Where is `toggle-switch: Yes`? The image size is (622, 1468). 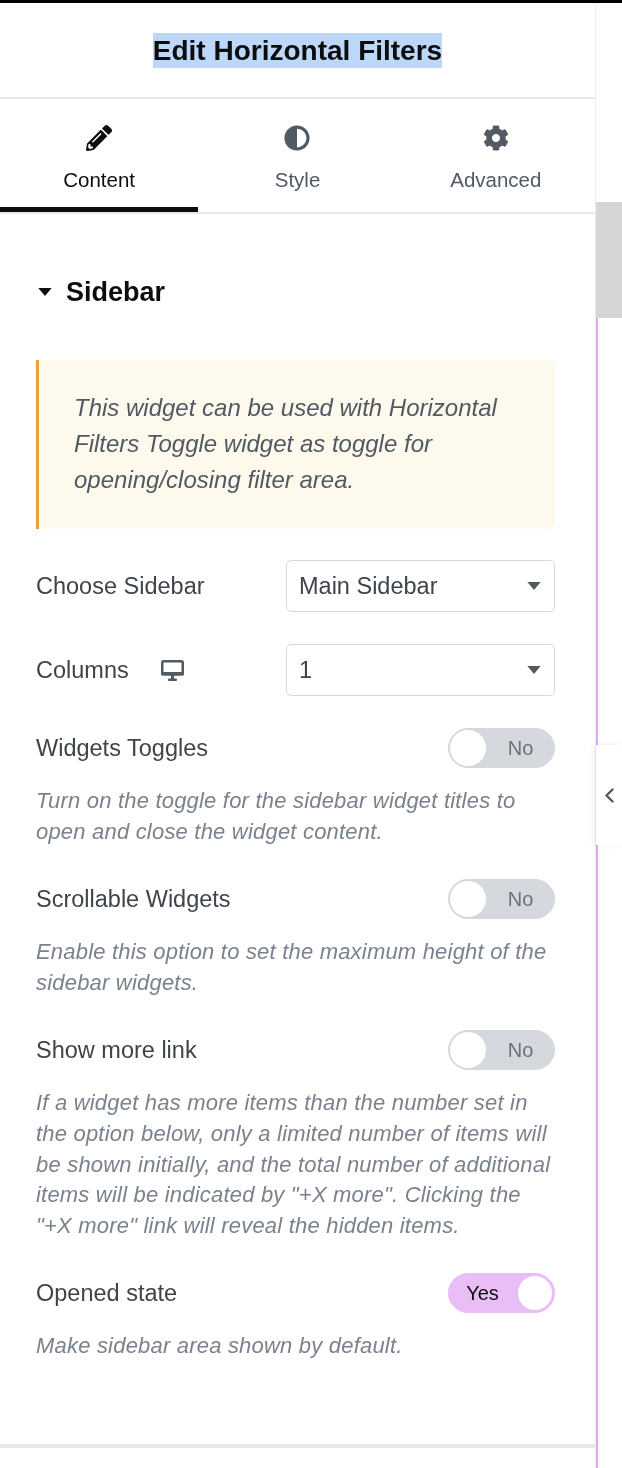
toggle-switch: Yes is located at coordinates (501, 1293).